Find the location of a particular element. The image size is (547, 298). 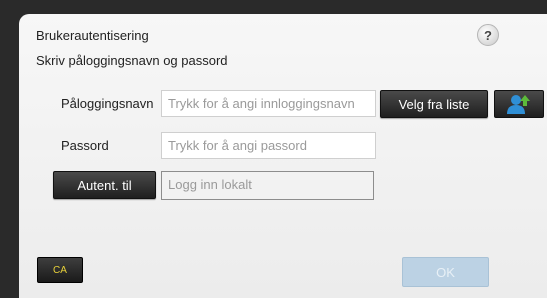

user-list-icon is located at coordinates (518, 104).